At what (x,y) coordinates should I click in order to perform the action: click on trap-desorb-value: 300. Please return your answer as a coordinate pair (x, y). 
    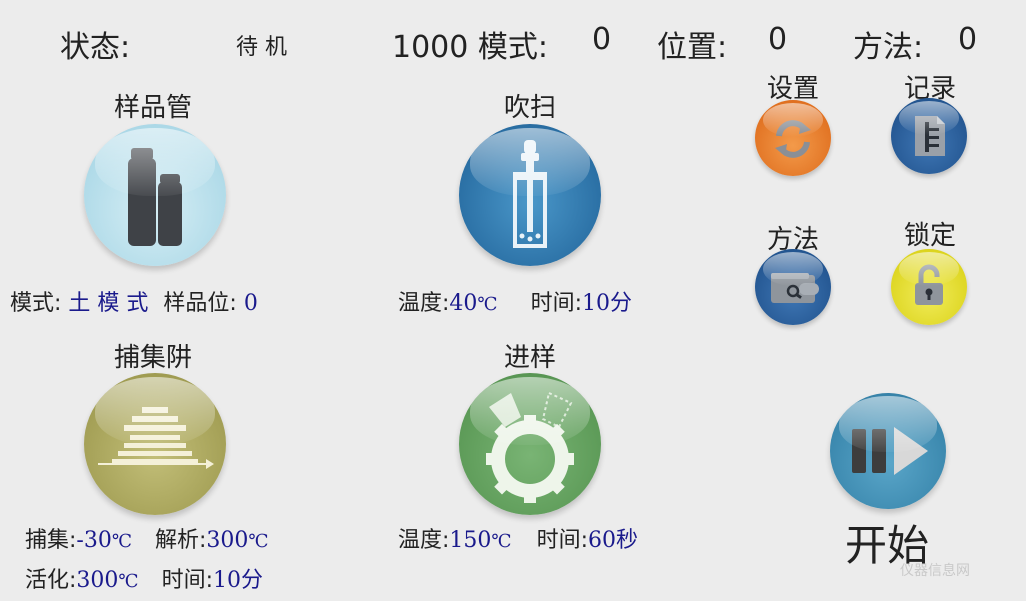
    Looking at the image, I should click on (227, 540).